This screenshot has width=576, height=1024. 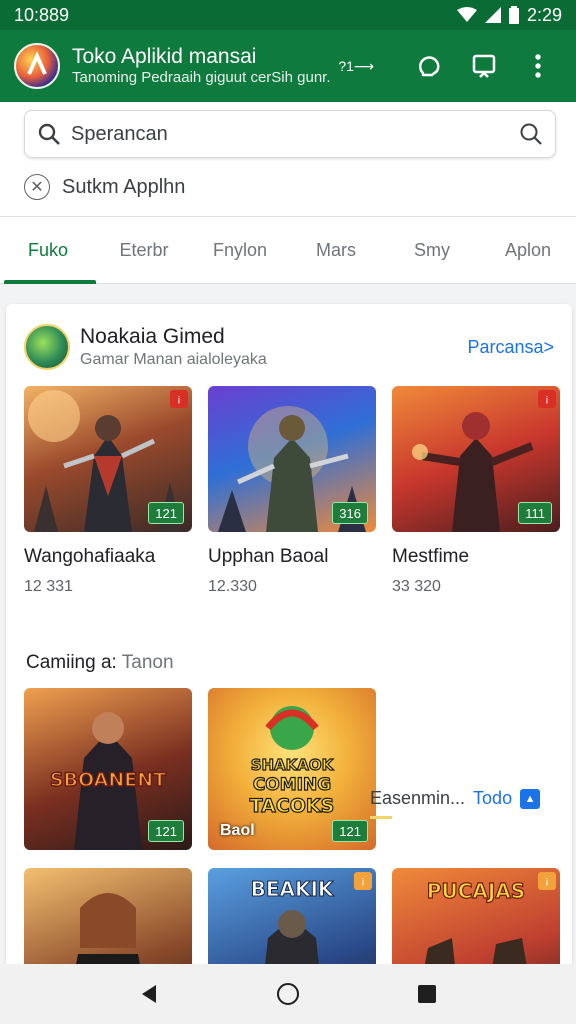 I want to click on home-button, so click(x=288, y=994).